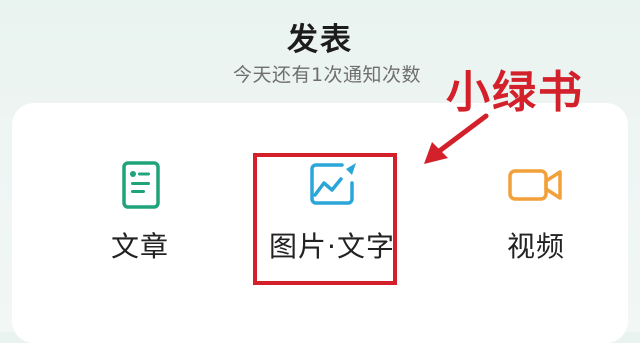 Image resolution: width=640 pixels, height=343 pixels. What do you see at coordinates (535, 246) in the screenshot?
I see `option-label-video: 视频` at bounding box center [535, 246].